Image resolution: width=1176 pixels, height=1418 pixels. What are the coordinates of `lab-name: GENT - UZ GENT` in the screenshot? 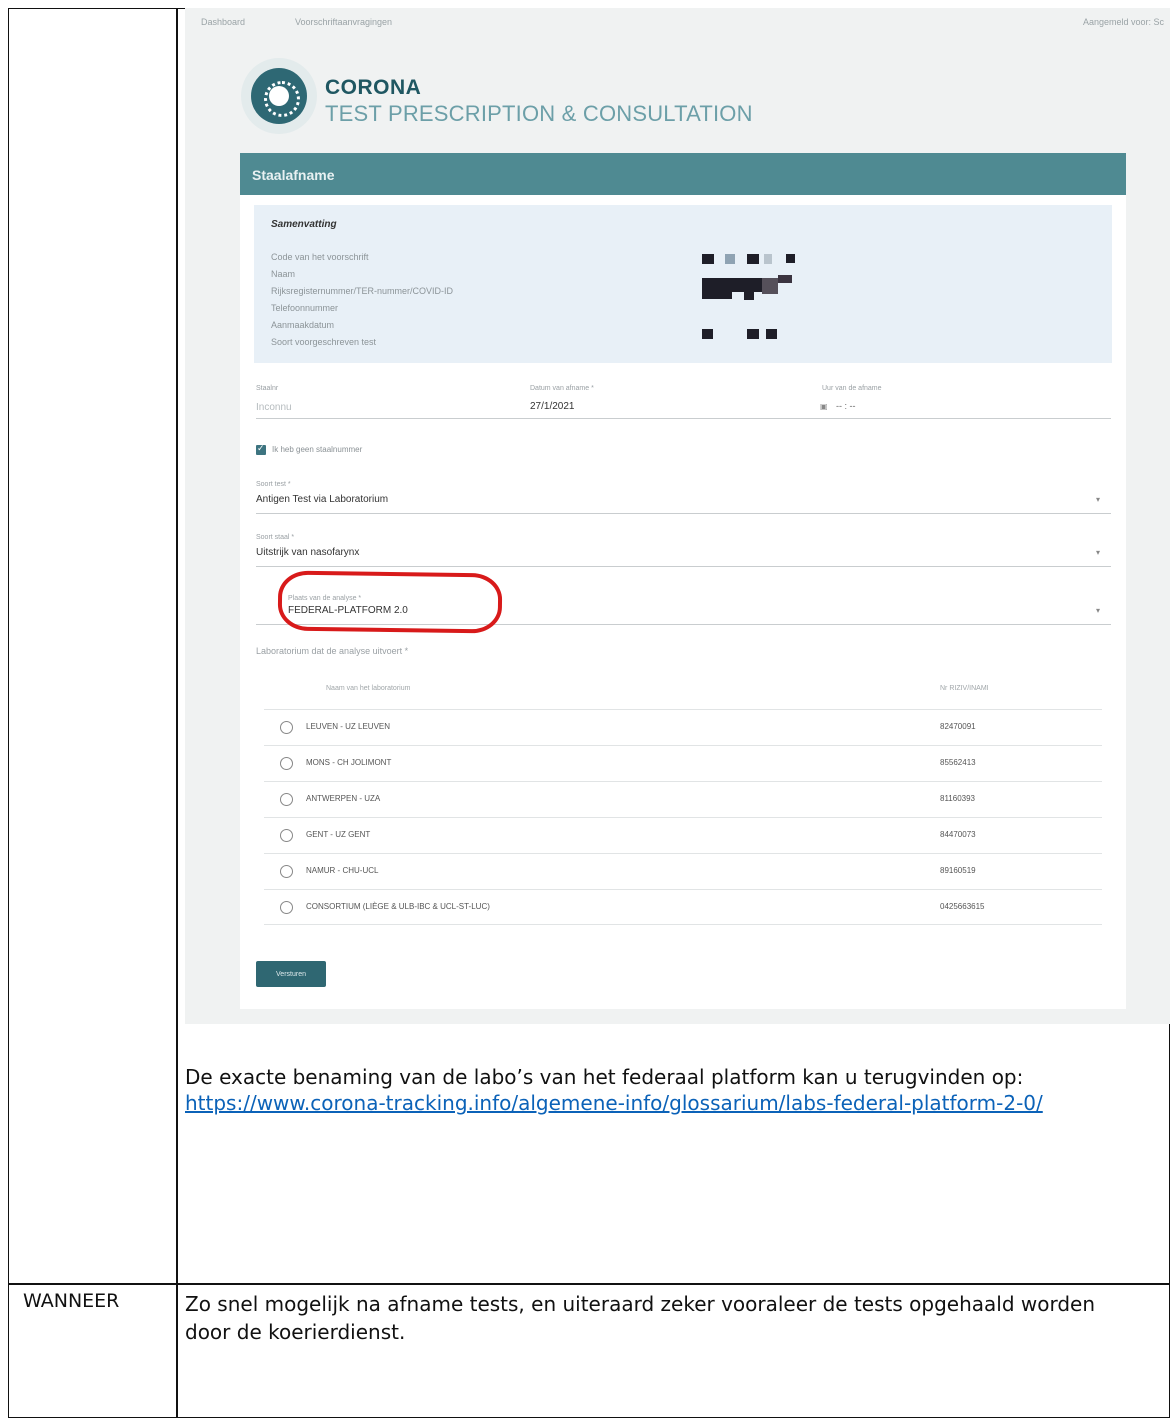 It's located at (338, 834).